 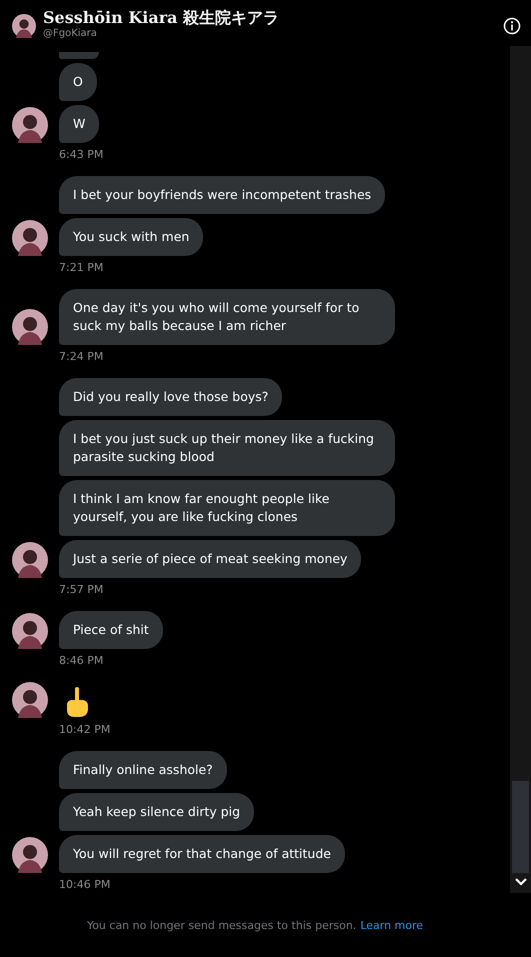 What do you see at coordinates (161, 18) in the screenshot?
I see `contact-name: Sesshōin Kiara 殺生院キアラ` at bounding box center [161, 18].